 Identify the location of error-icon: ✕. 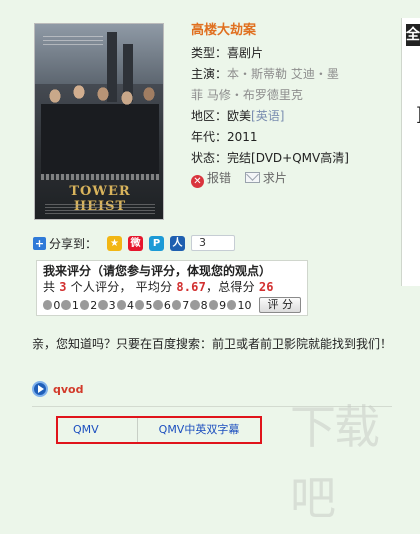
(197, 181).